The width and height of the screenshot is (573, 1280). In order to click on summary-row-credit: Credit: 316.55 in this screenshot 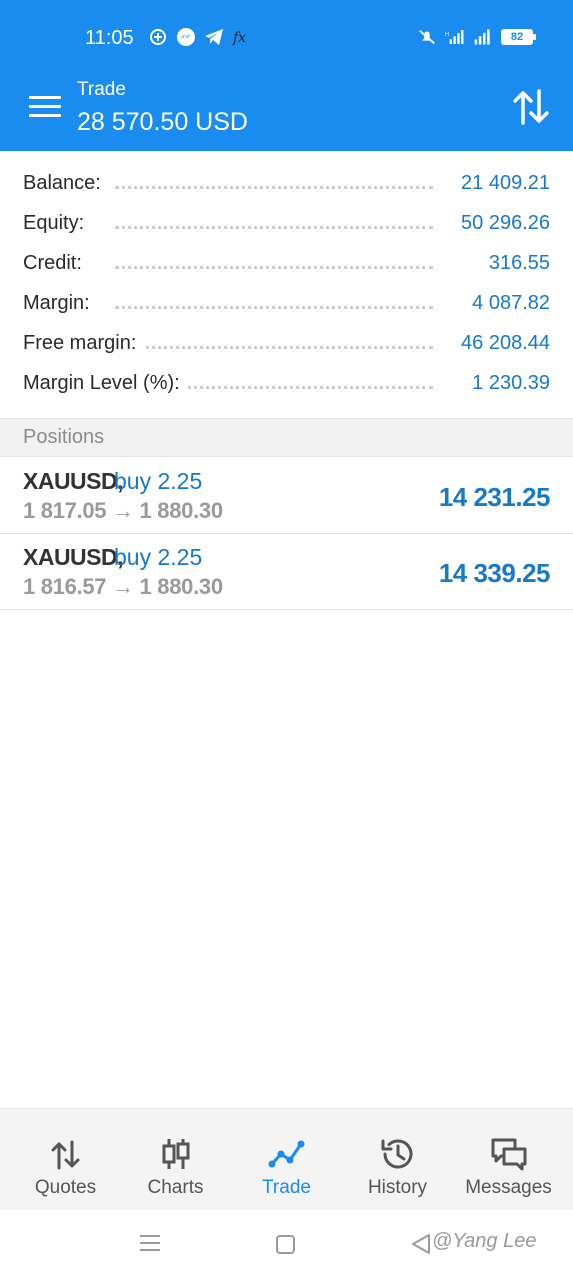, I will do `click(286, 268)`.